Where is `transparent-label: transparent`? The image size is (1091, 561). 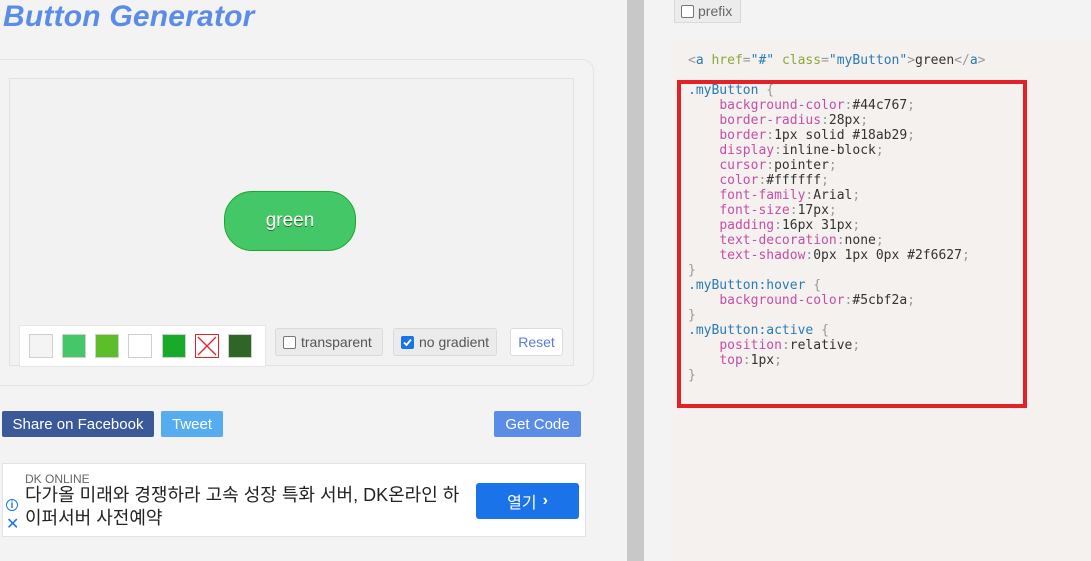
transparent-label: transparent is located at coordinates (336, 342).